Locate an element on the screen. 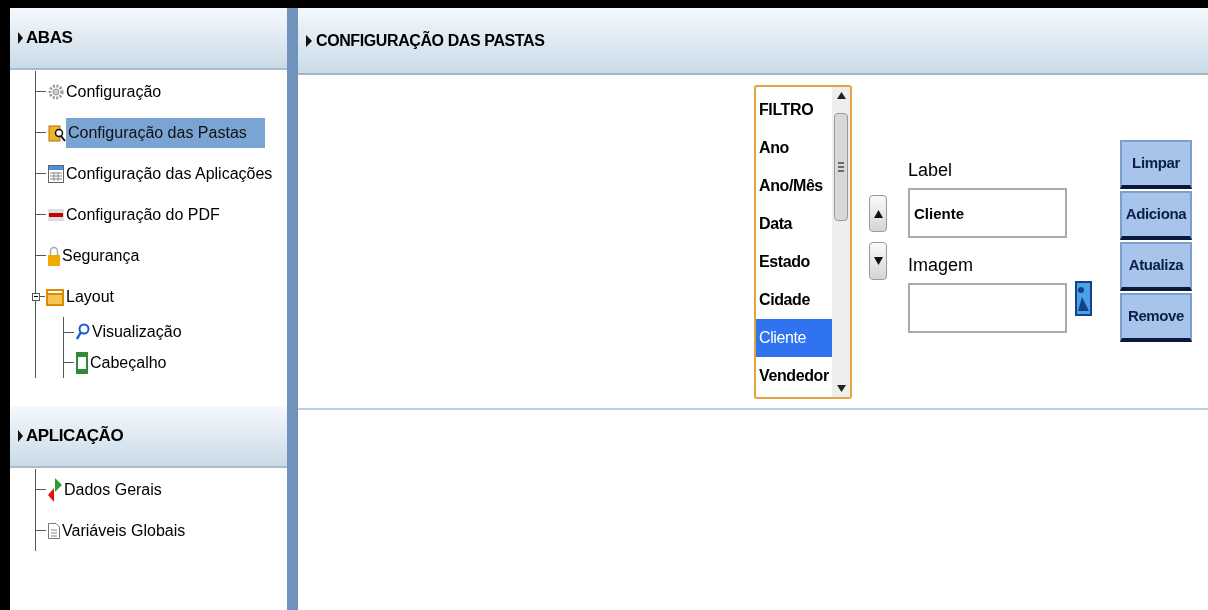  grid-window-icon is located at coordinates (56, 173).